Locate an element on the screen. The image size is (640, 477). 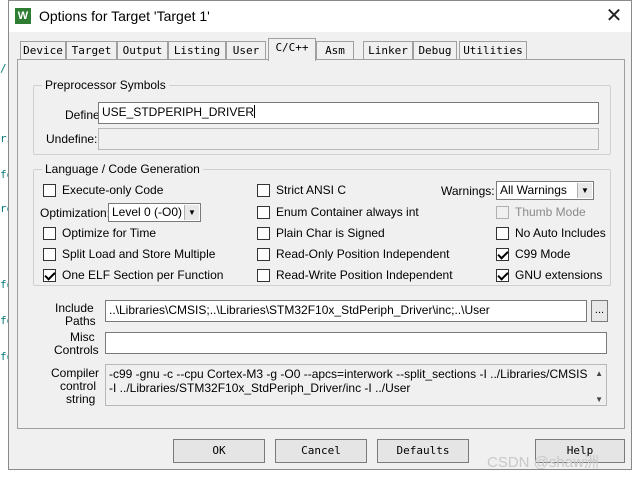
one-elf-checkbox: One ELF Section per Function is located at coordinates (133, 275).